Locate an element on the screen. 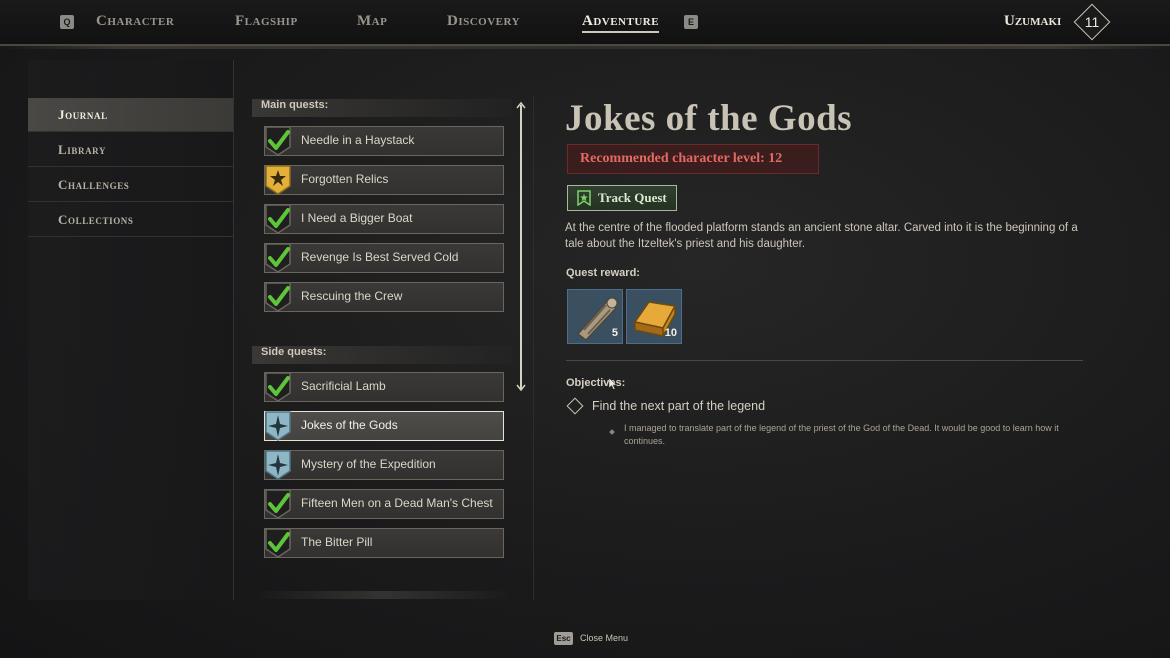 The height and width of the screenshot is (658, 1170). tab-map: Map is located at coordinates (372, 21).